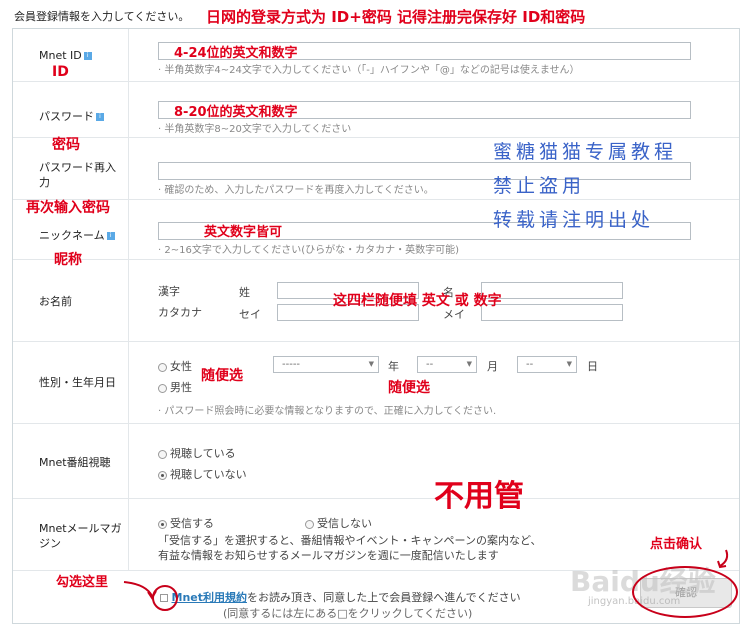 This screenshot has height=632, width=755. I want to click on arrow-to-checkbox, so click(138, 589).